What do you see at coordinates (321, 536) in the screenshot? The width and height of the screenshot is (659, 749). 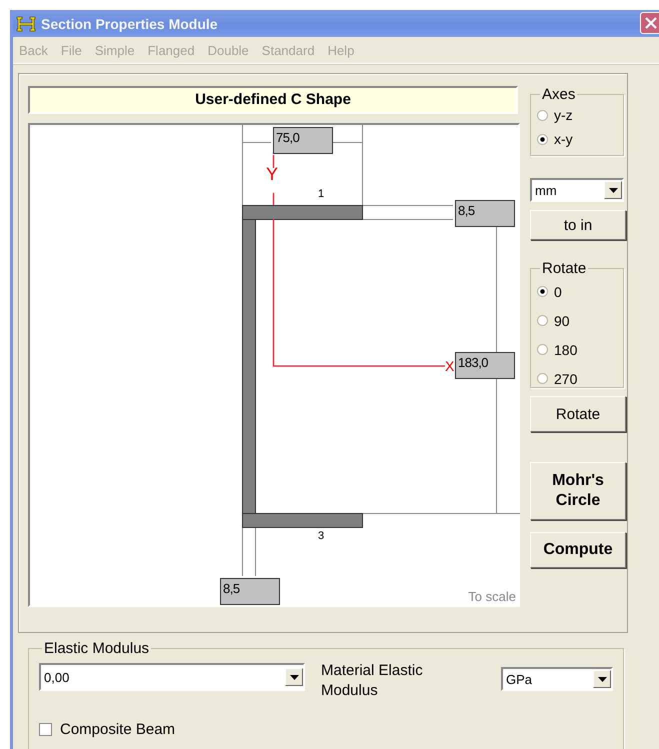 I see `part-number: 3` at bounding box center [321, 536].